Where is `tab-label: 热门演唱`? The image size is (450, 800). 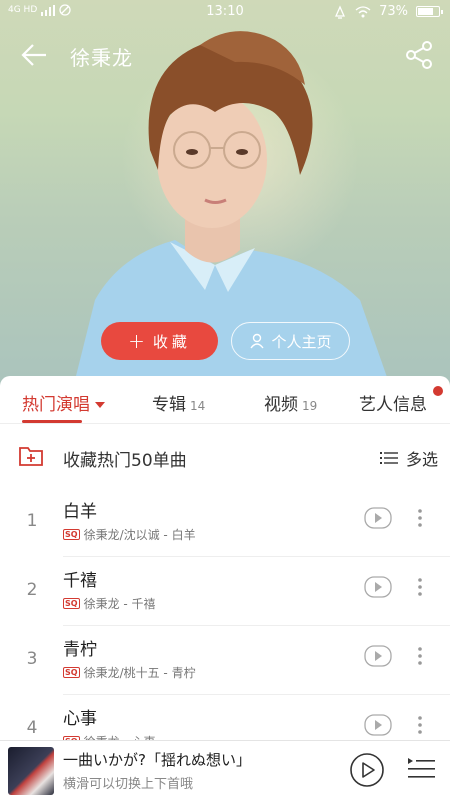 tab-label: 热门演唱 is located at coordinates (56, 405).